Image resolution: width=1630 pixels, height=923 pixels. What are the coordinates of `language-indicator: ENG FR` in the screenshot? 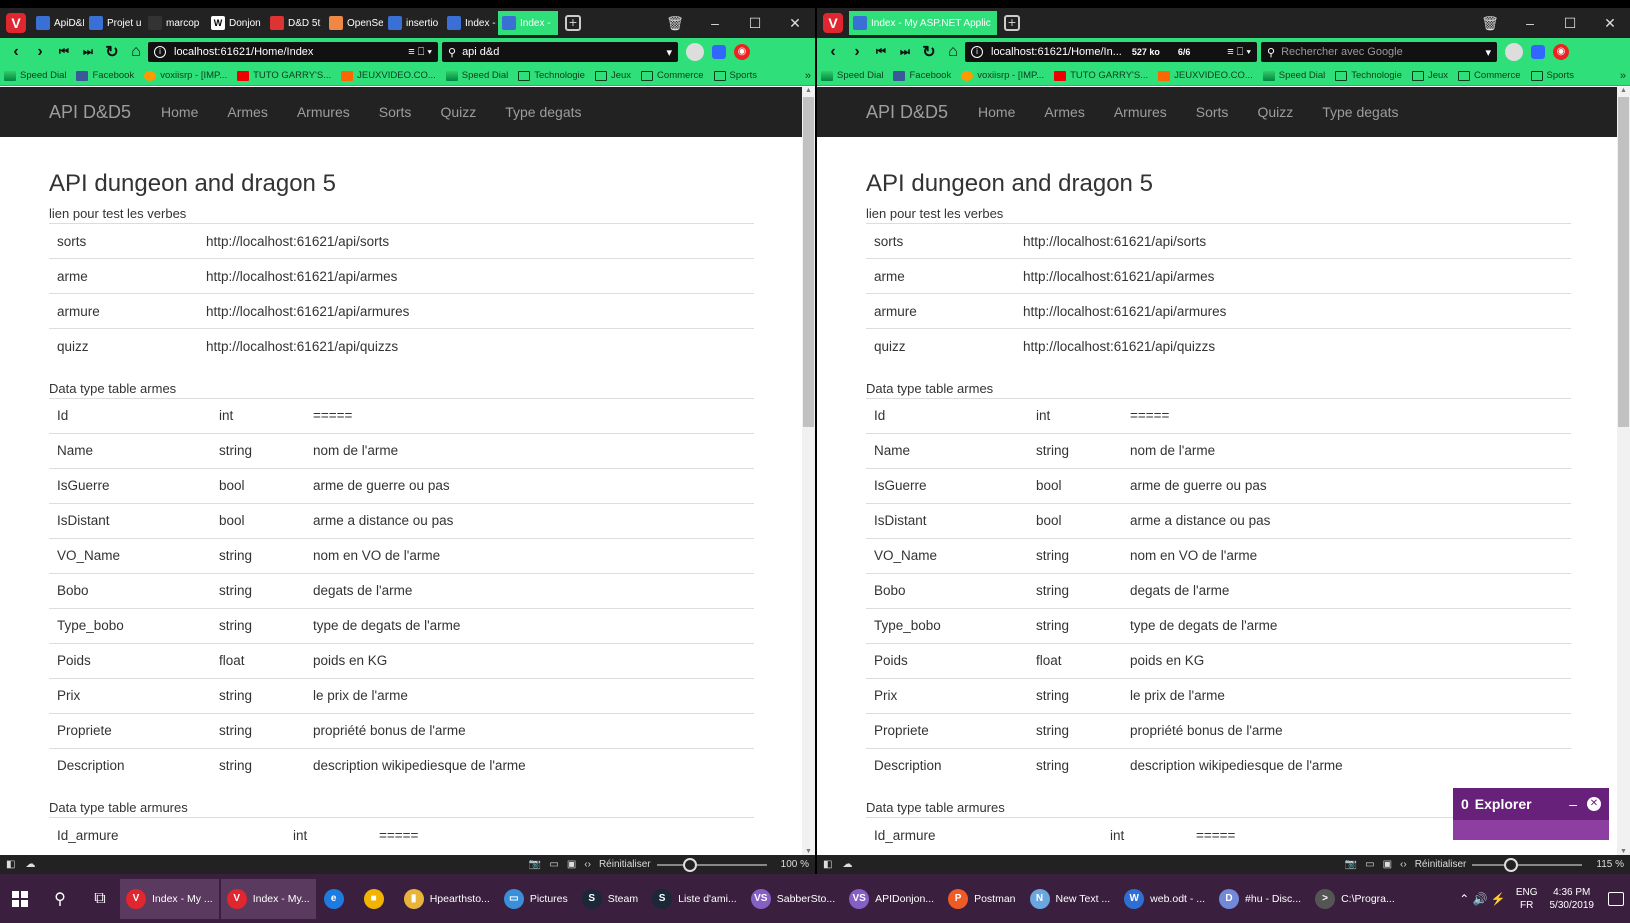 It's located at (1527, 899).